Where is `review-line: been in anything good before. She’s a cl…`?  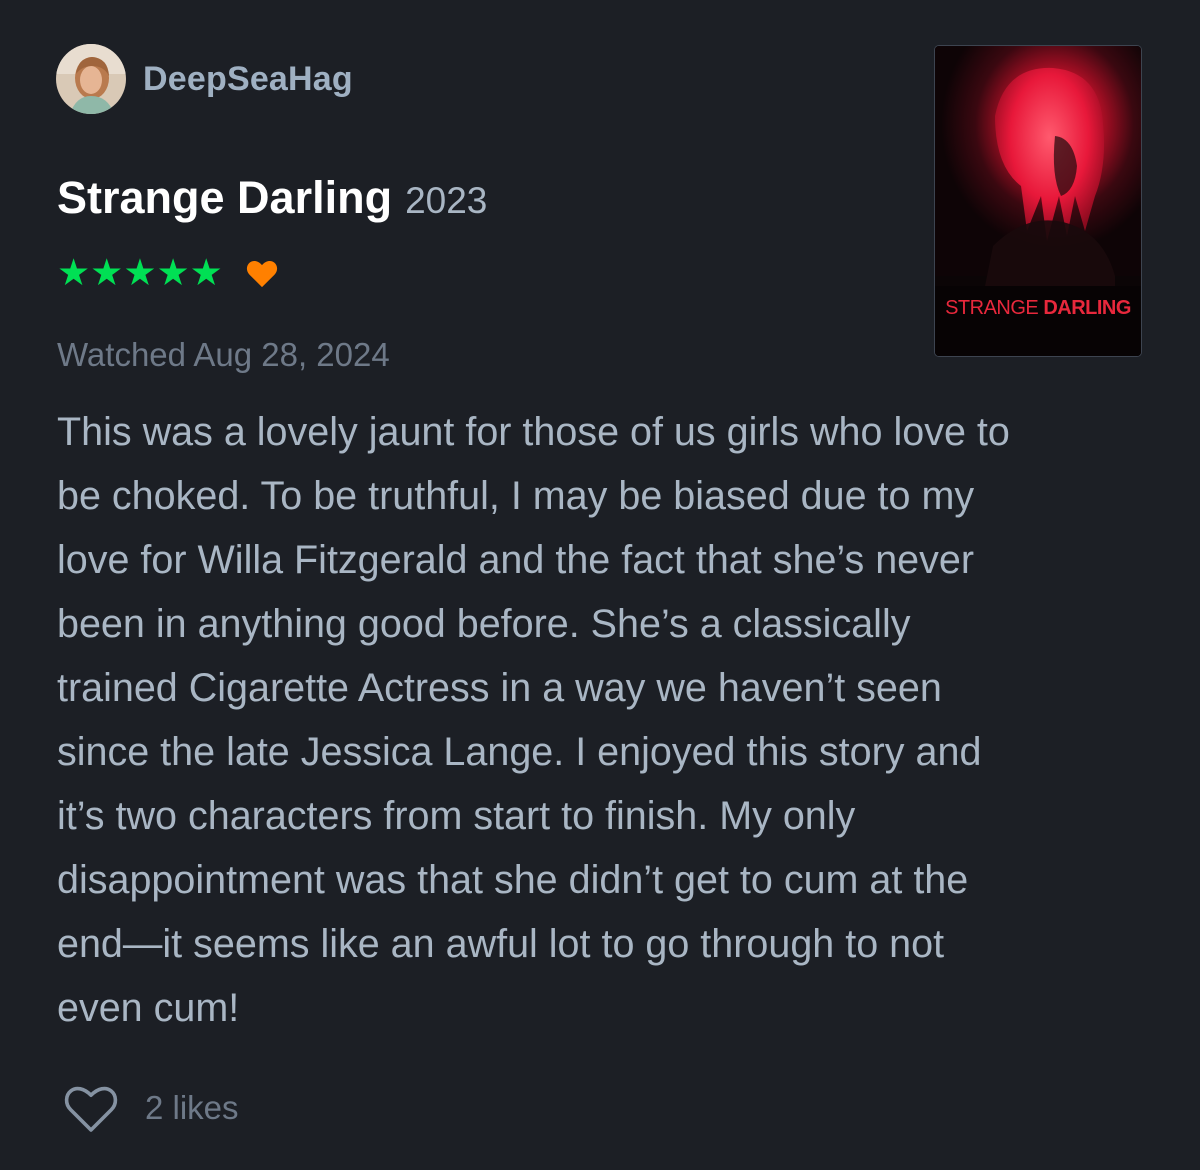 review-line: been in anything good before. She’s a cl… is located at coordinates (484, 624).